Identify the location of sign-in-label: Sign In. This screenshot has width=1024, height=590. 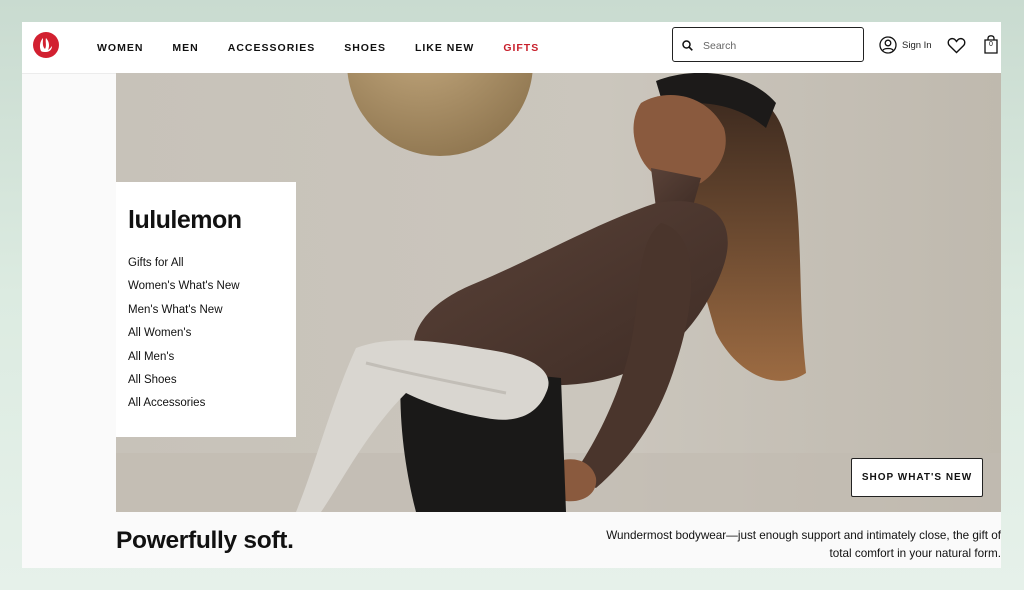
(917, 45).